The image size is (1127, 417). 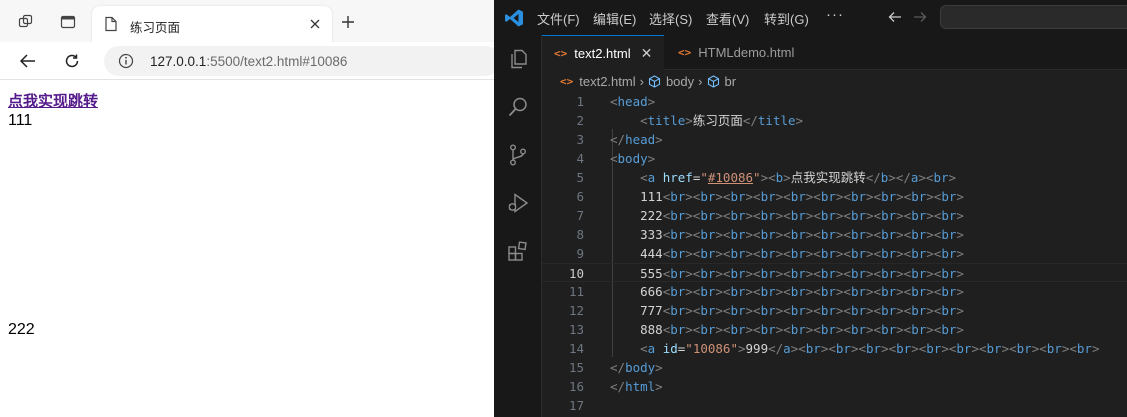 I want to click on line-source: <head>, so click(x=632, y=101).